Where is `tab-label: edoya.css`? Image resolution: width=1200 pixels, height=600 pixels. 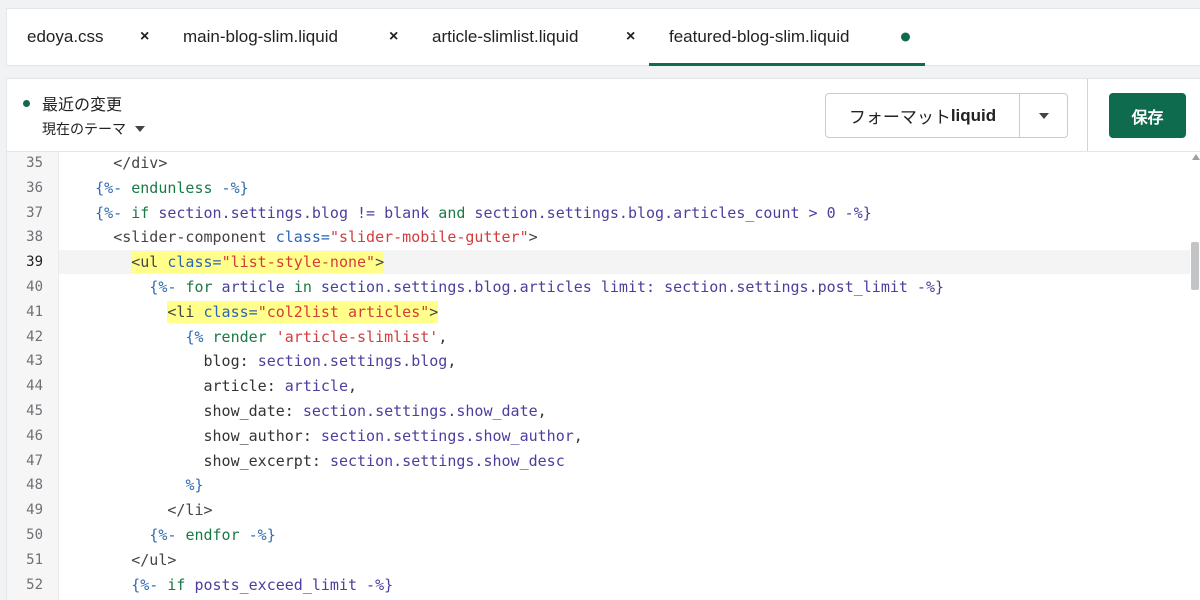
tab-label: edoya.css is located at coordinates (65, 36).